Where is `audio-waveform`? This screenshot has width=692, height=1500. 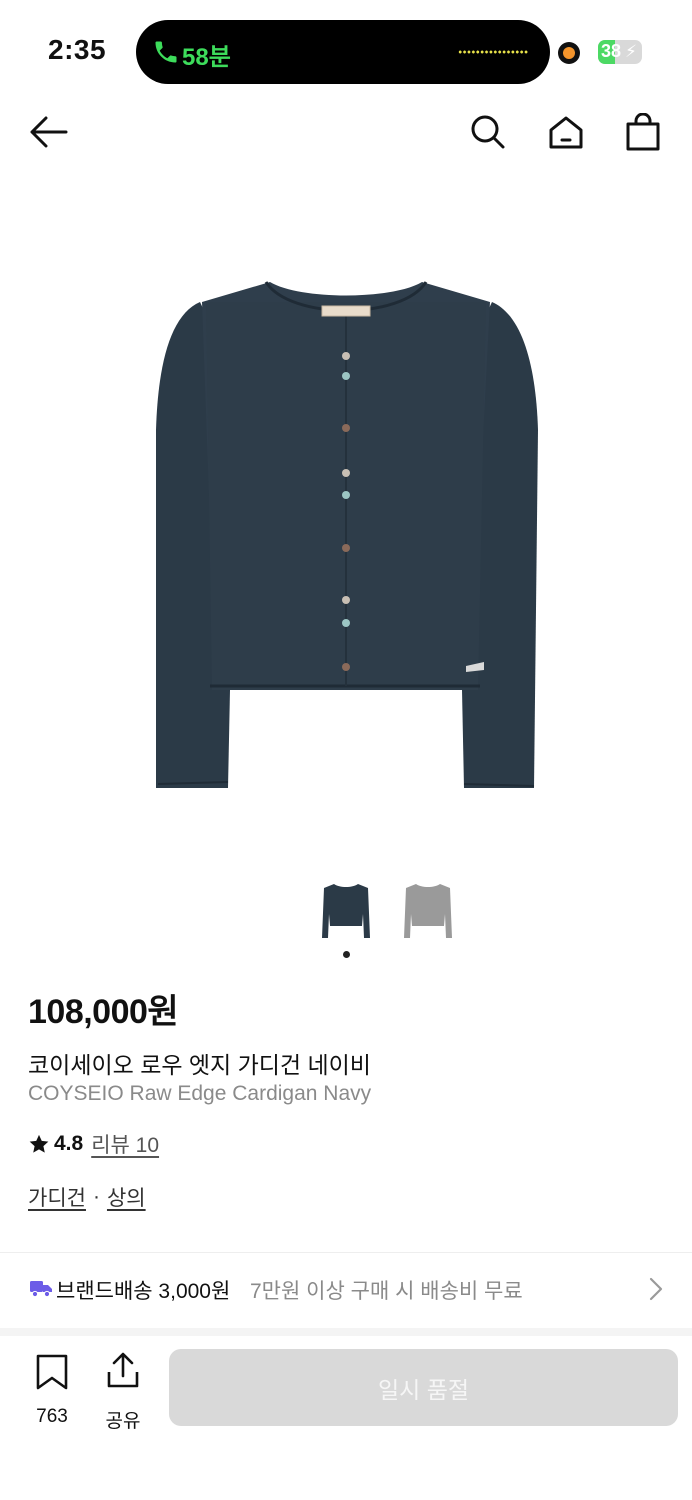 audio-waveform is located at coordinates (493, 52).